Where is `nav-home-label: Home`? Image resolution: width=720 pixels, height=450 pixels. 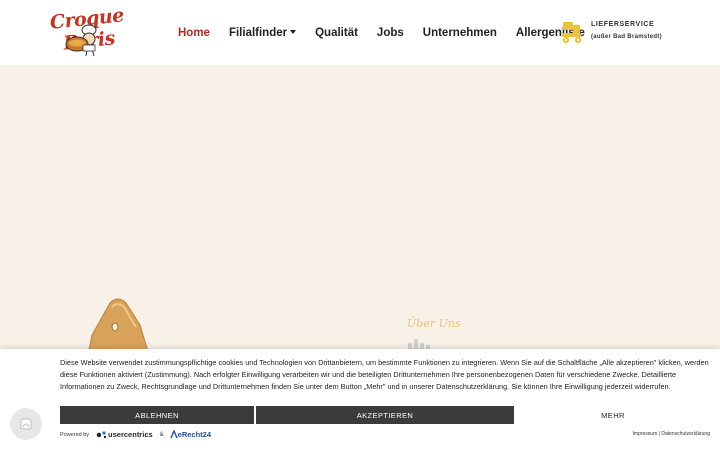 nav-home-label: Home is located at coordinates (194, 32).